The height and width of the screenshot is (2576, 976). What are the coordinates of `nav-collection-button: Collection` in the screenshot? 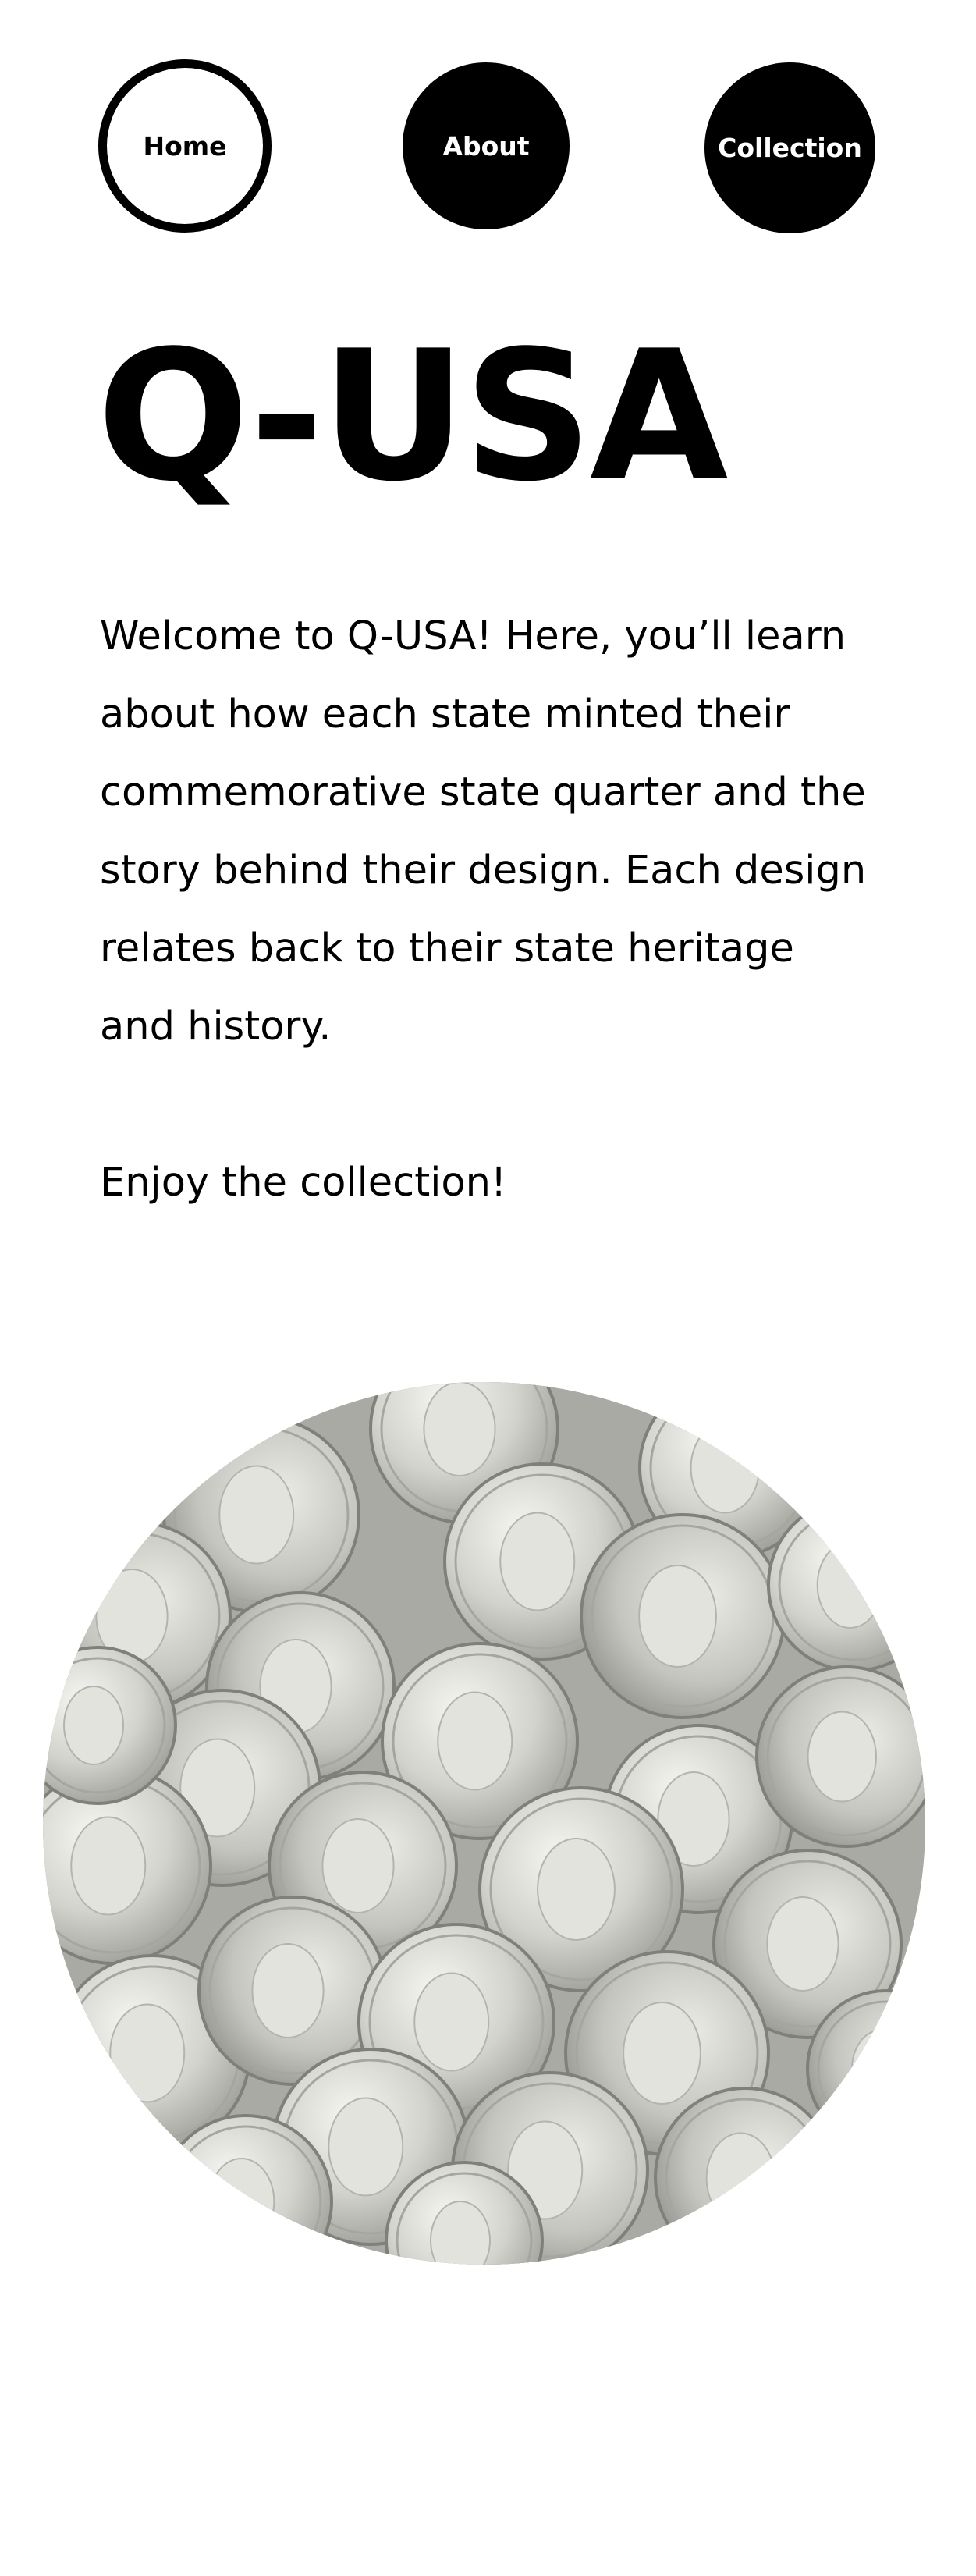 It's located at (789, 148).